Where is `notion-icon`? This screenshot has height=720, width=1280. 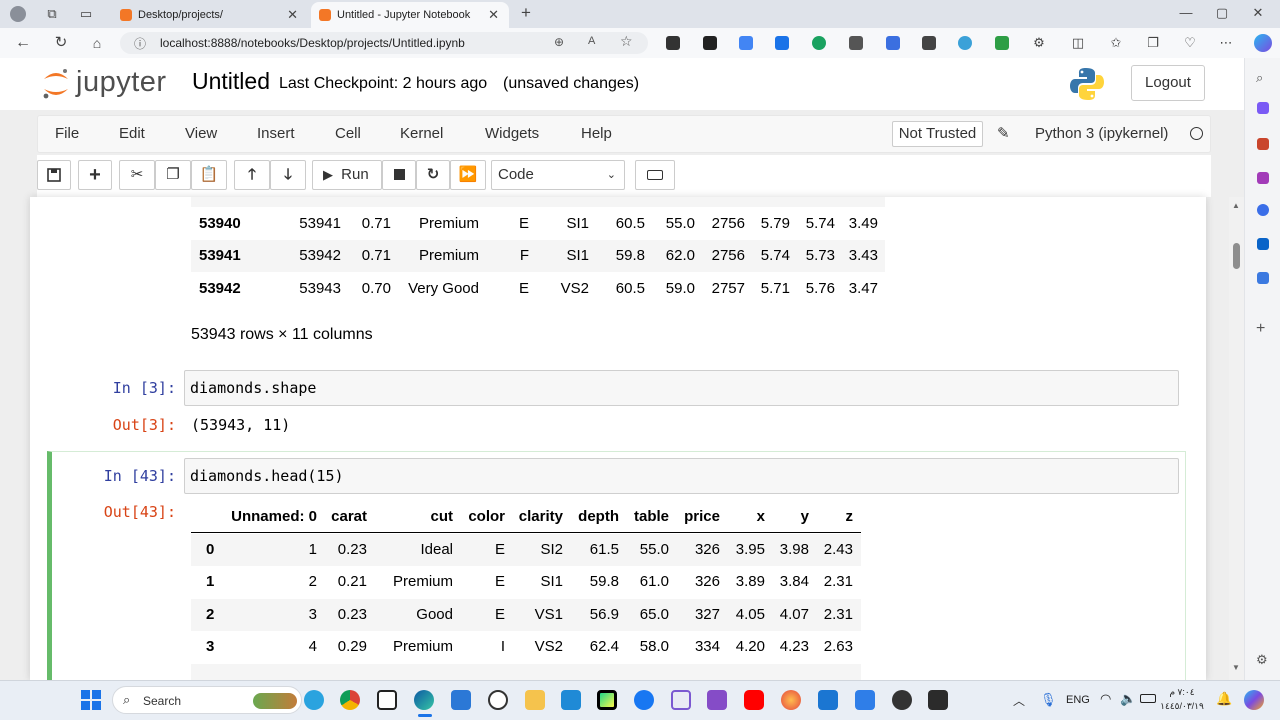 notion-icon is located at coordinates (387, 700).